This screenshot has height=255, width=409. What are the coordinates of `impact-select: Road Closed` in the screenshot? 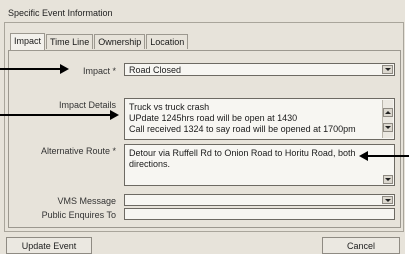 It's located at (259, 69).